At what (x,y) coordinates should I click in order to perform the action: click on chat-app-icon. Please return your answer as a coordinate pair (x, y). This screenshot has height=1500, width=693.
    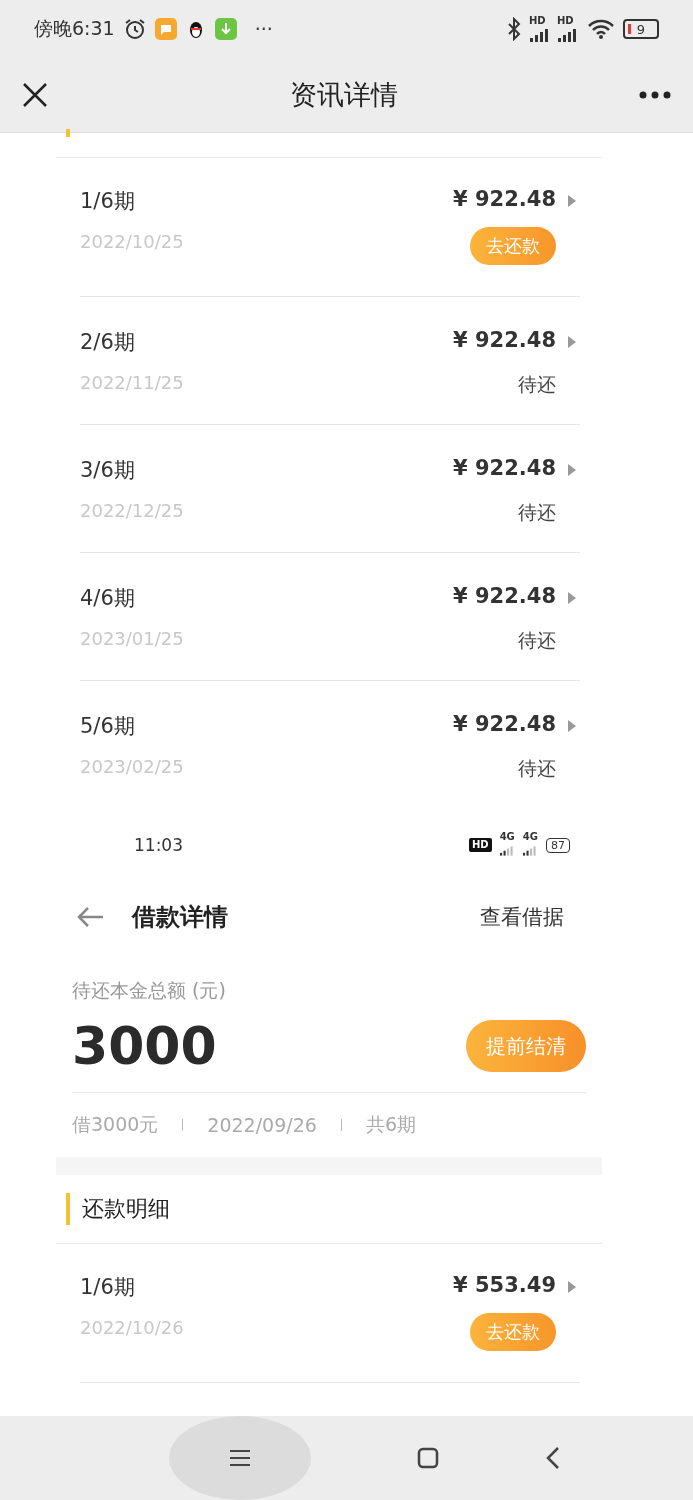
    Looking at the image, I should click on (165, 29).